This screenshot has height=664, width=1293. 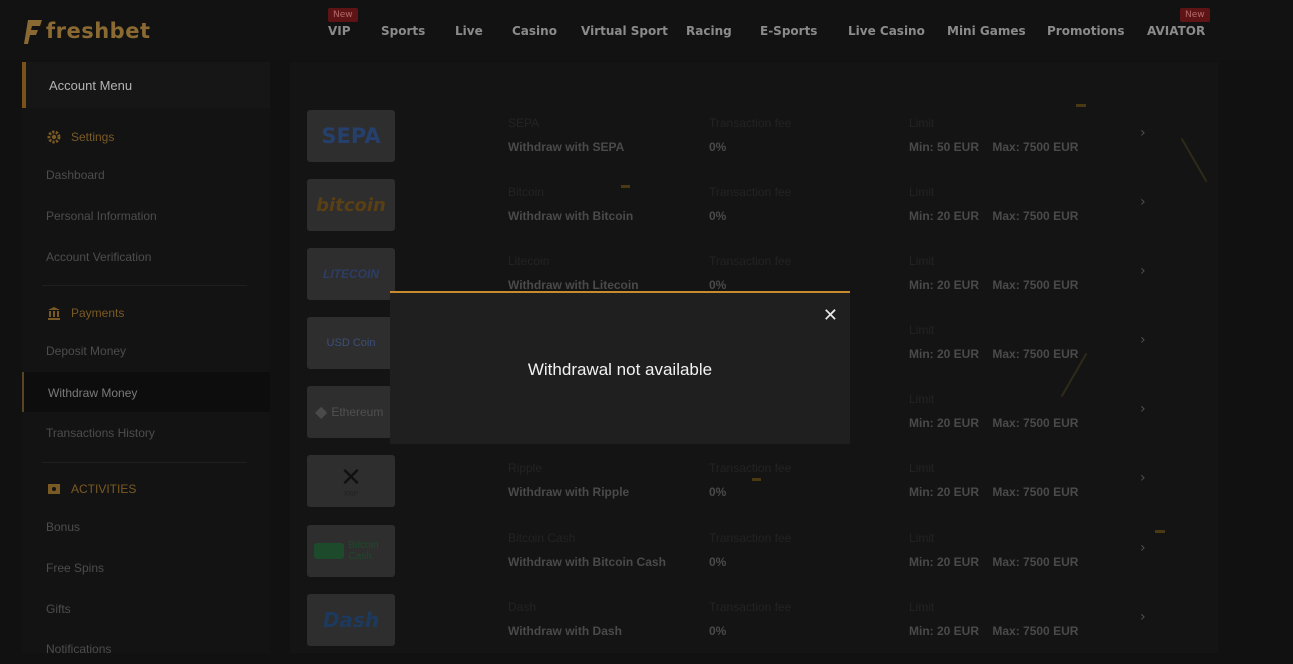 What do you see at coordinates (566, 147) in the screenshot?
I see `method-action: Withdraw with SEPA` at bounding box center [566, 147].